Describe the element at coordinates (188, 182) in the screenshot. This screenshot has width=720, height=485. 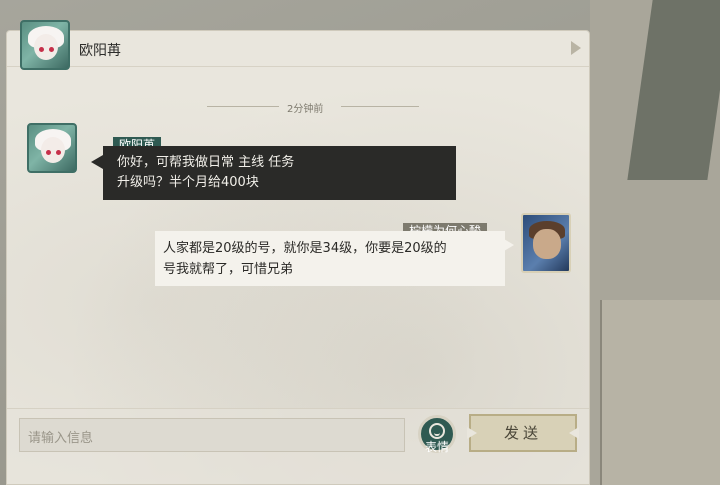
I see `message-text: 升级吗？半个月给400块` at that location.